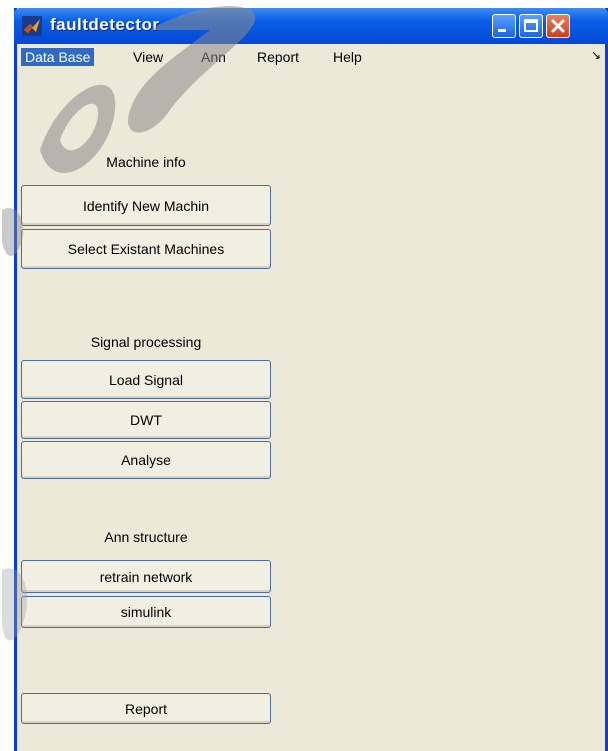  What do you see at coordinates (146, 249) in the screenshot?
I see `select-existing-machines-button: Select Existant Machines` at bounding box center [146, 249].